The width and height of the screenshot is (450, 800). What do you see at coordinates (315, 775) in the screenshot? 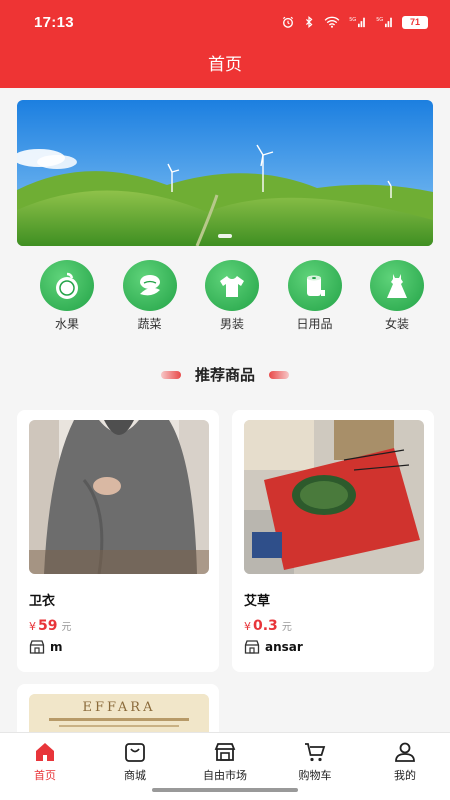
I see `tab-label: 购物车` at bounding box center [315, 775].